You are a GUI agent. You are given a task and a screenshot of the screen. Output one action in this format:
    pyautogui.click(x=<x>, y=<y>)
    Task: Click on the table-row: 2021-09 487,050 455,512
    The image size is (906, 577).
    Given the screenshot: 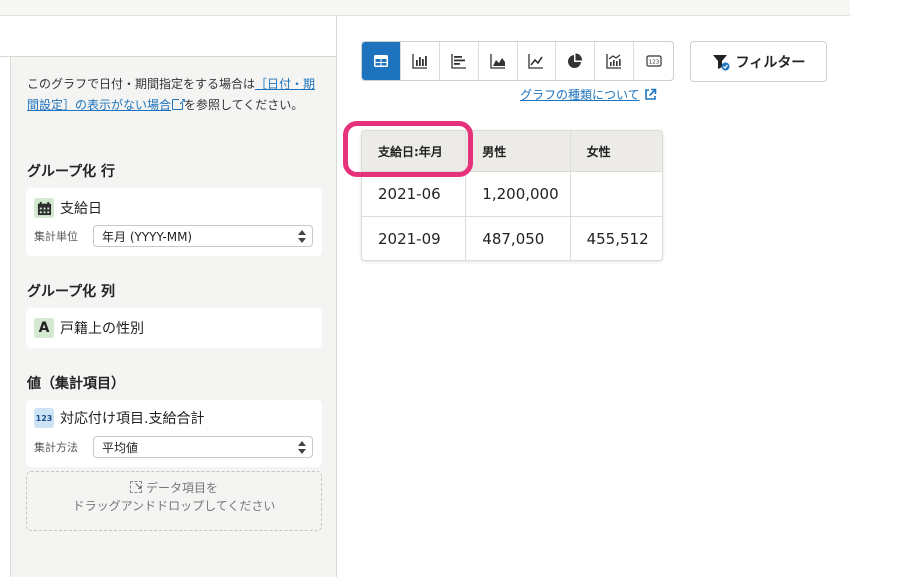 What is the action you would take?
    pyautogui.click(x=512, y=238)
    